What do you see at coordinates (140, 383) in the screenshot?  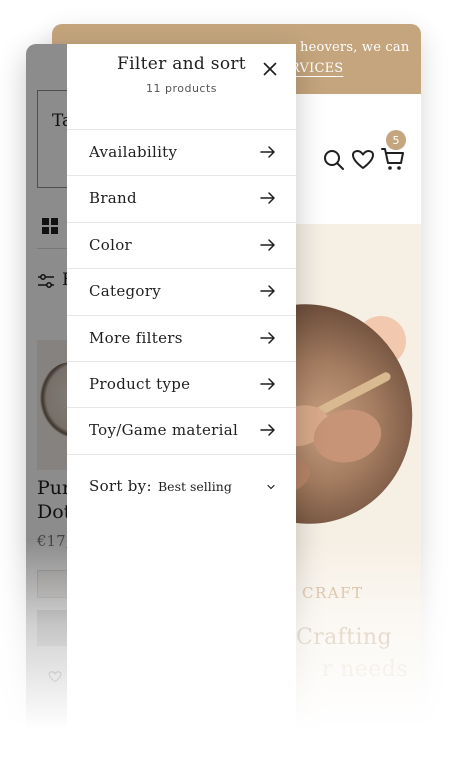 I see `filter-item-label: Product type` at bounding box center [140, 383].